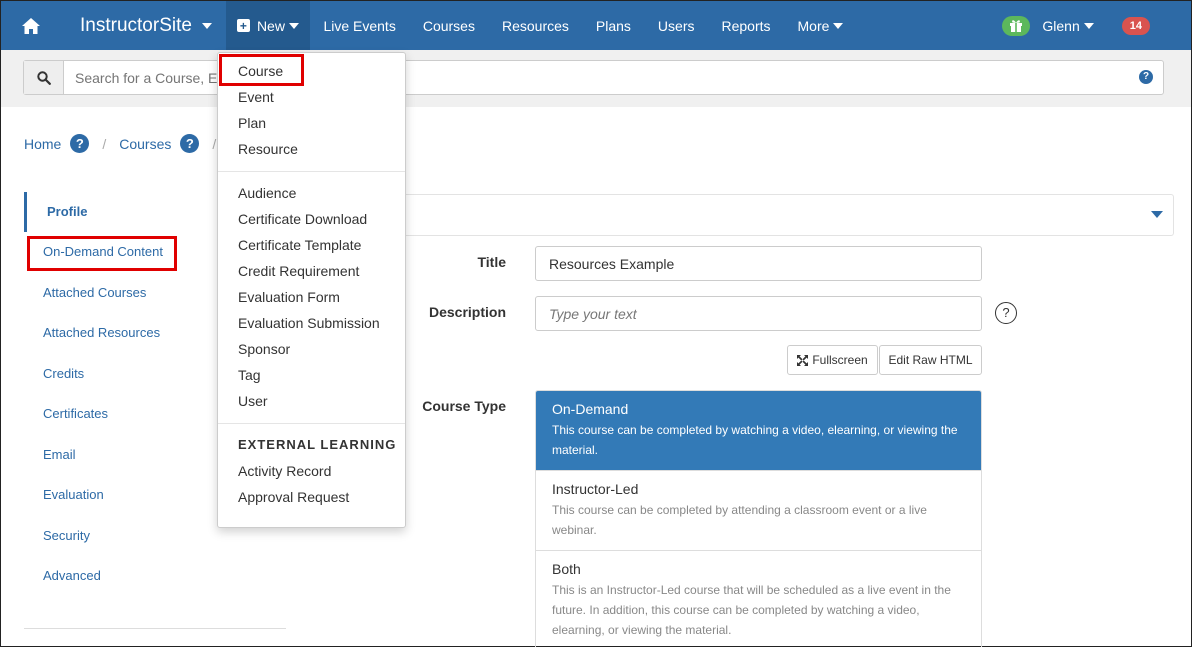 The image size is (1192, 647). Describe the element at coordinates (448, 25) in the screenshot. I see `nav-courses: Courses` at that location.